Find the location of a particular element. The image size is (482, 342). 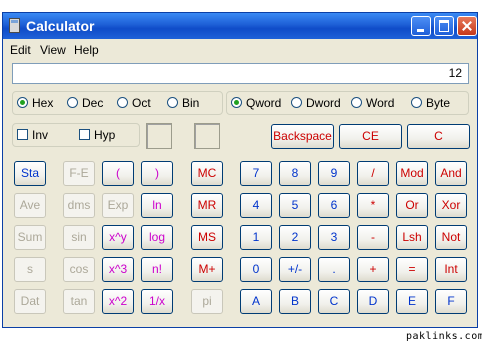

xor-button: Xor is located at coordinates (451, 205).